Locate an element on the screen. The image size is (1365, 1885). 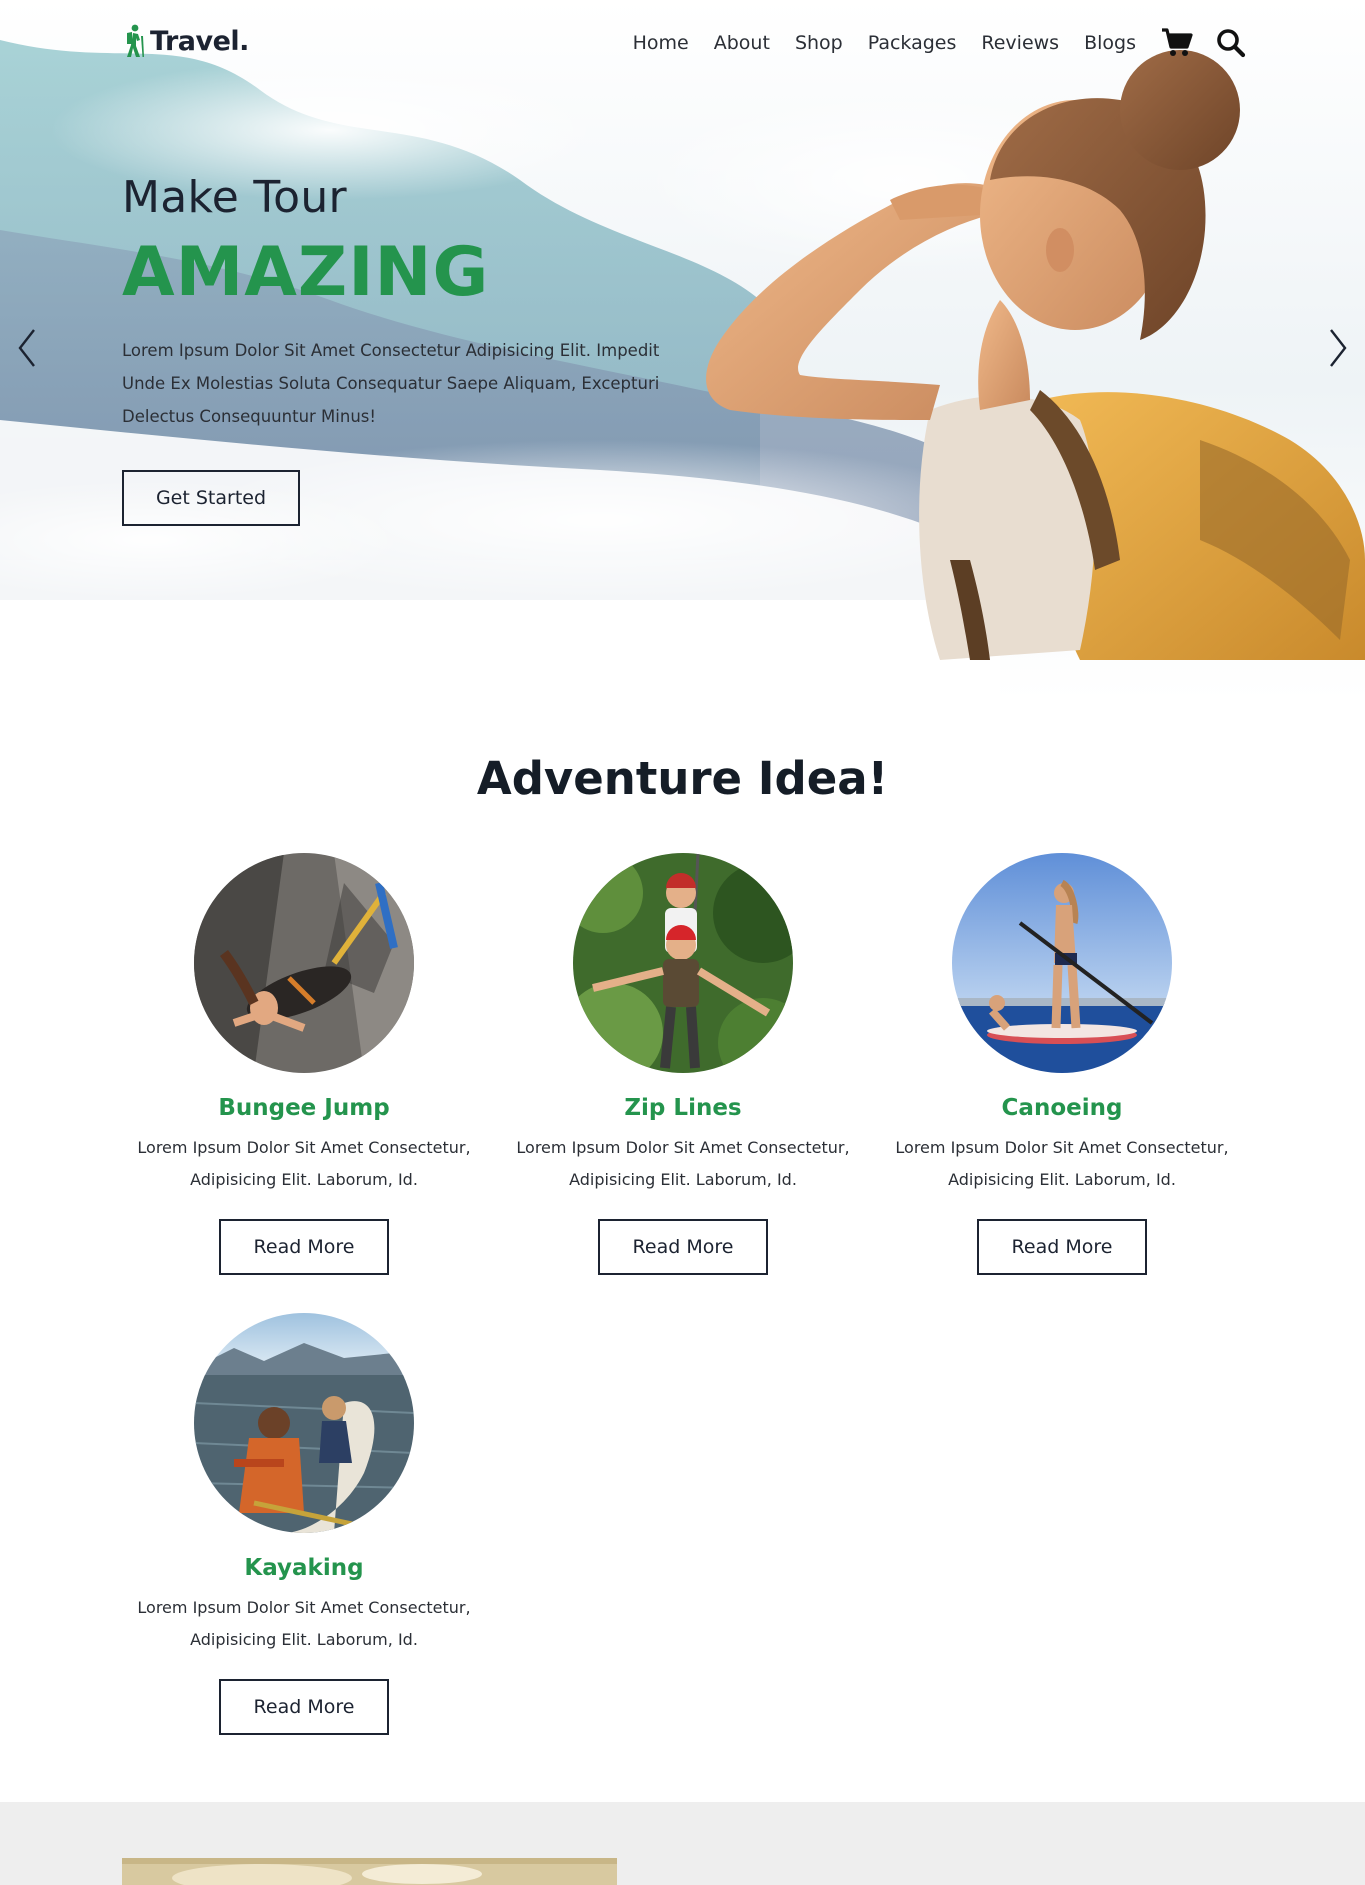
canoeing-image is located at coordinates (1062, 963).